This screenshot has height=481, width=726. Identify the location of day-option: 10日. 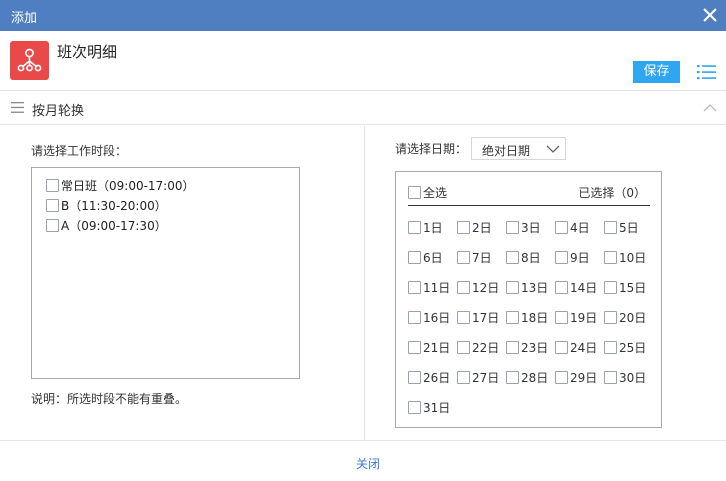
(626, 257).